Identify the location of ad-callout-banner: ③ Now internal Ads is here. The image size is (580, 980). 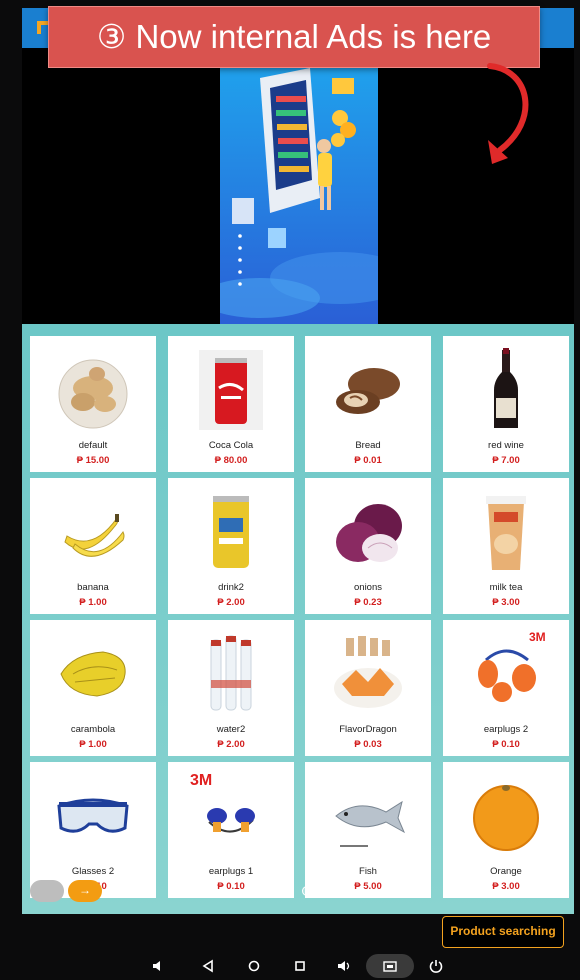
(294, 37).